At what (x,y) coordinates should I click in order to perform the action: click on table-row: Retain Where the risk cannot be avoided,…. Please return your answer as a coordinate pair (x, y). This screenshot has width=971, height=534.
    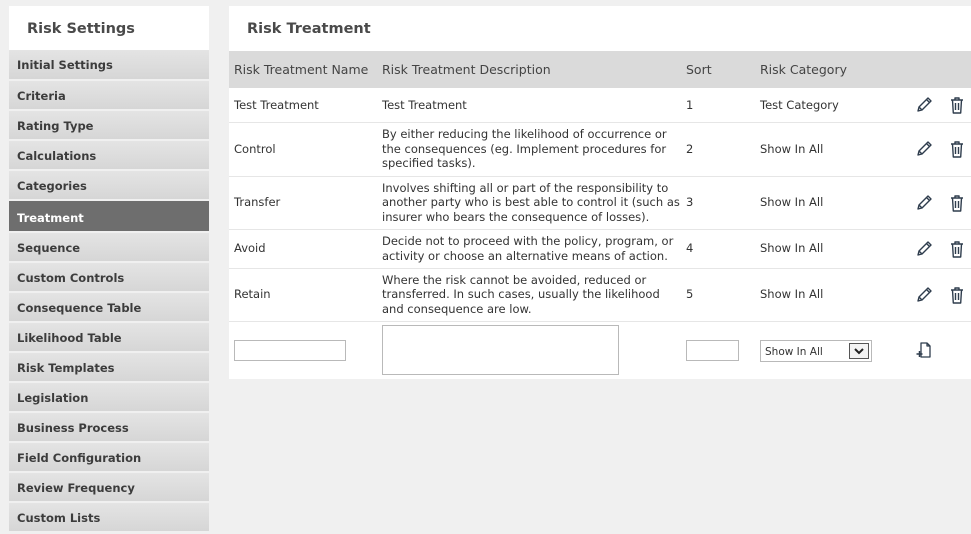
    Looking at the image, I should click on (600, 295).